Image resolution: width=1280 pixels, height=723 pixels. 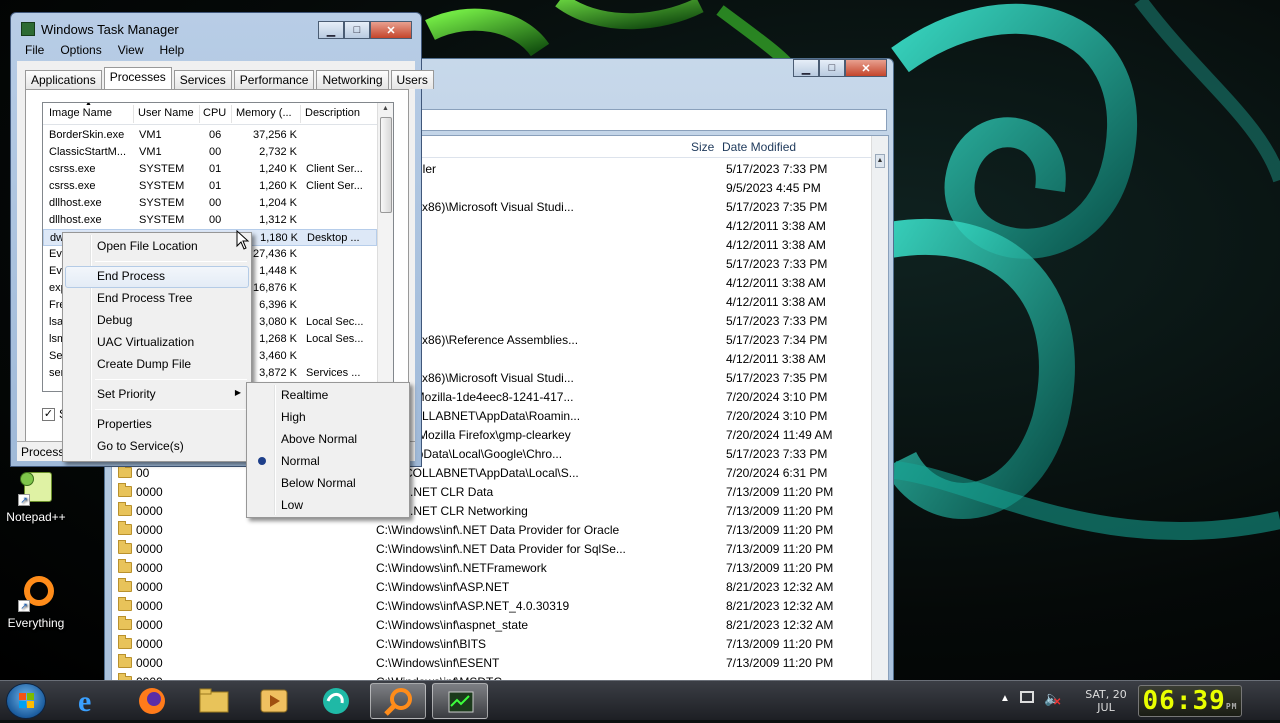 What do you see at coordinates (336, 701) in the screenshot?
I see `taskbar-app-teal` at bounding box center [336, 701].